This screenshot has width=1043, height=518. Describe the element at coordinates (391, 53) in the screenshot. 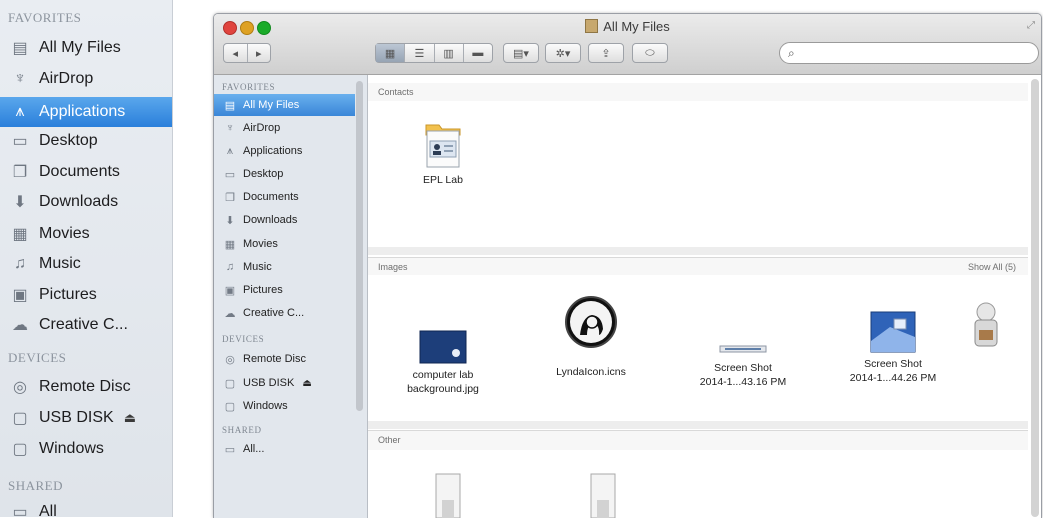

I see `icon-view-icon: ▦` at that location.